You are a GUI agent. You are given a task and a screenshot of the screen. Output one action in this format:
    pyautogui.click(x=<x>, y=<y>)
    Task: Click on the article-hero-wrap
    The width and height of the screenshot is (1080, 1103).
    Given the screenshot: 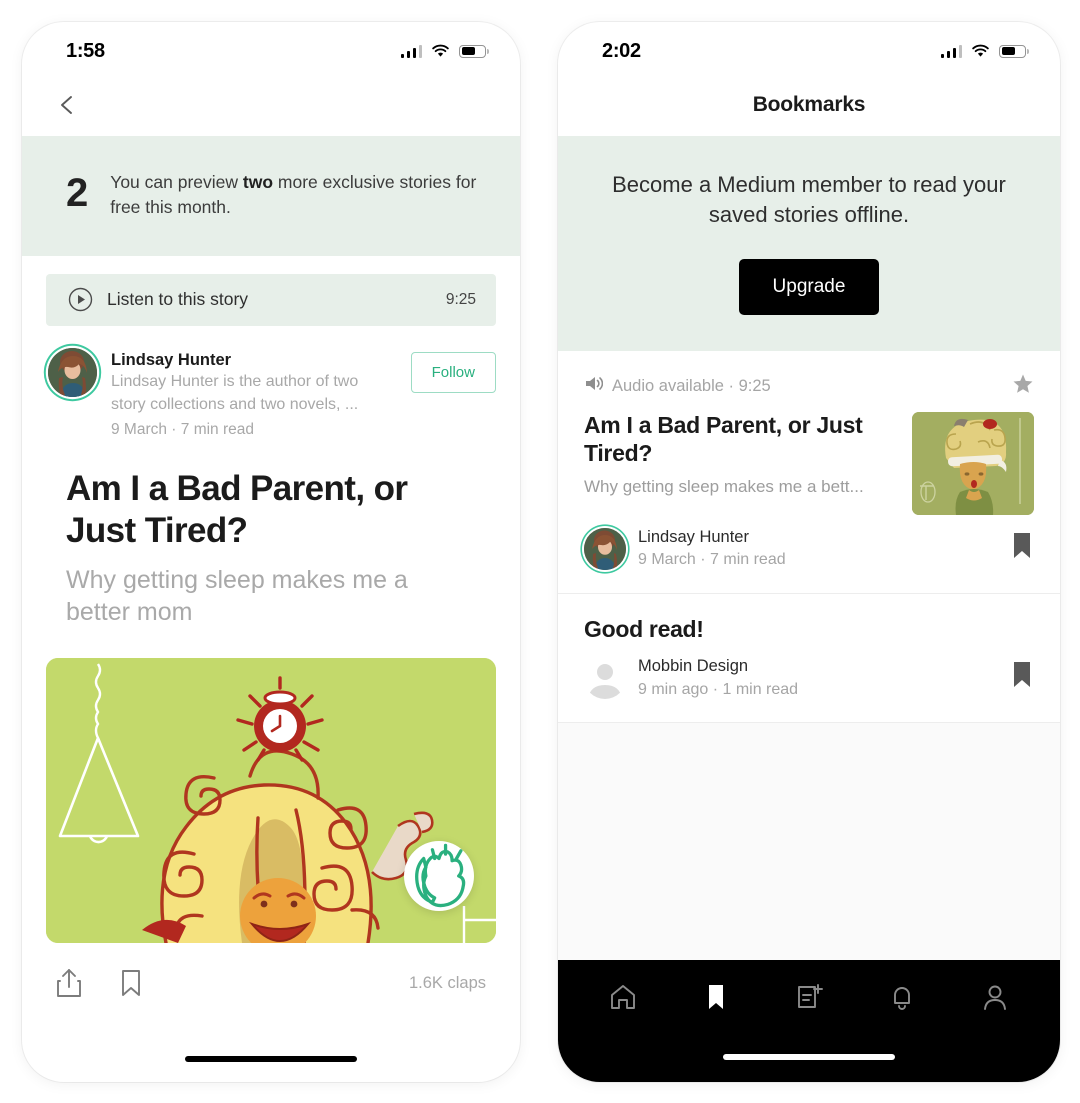 What is the action you would take?
    pyautogui.click(x=271, y=800)
    